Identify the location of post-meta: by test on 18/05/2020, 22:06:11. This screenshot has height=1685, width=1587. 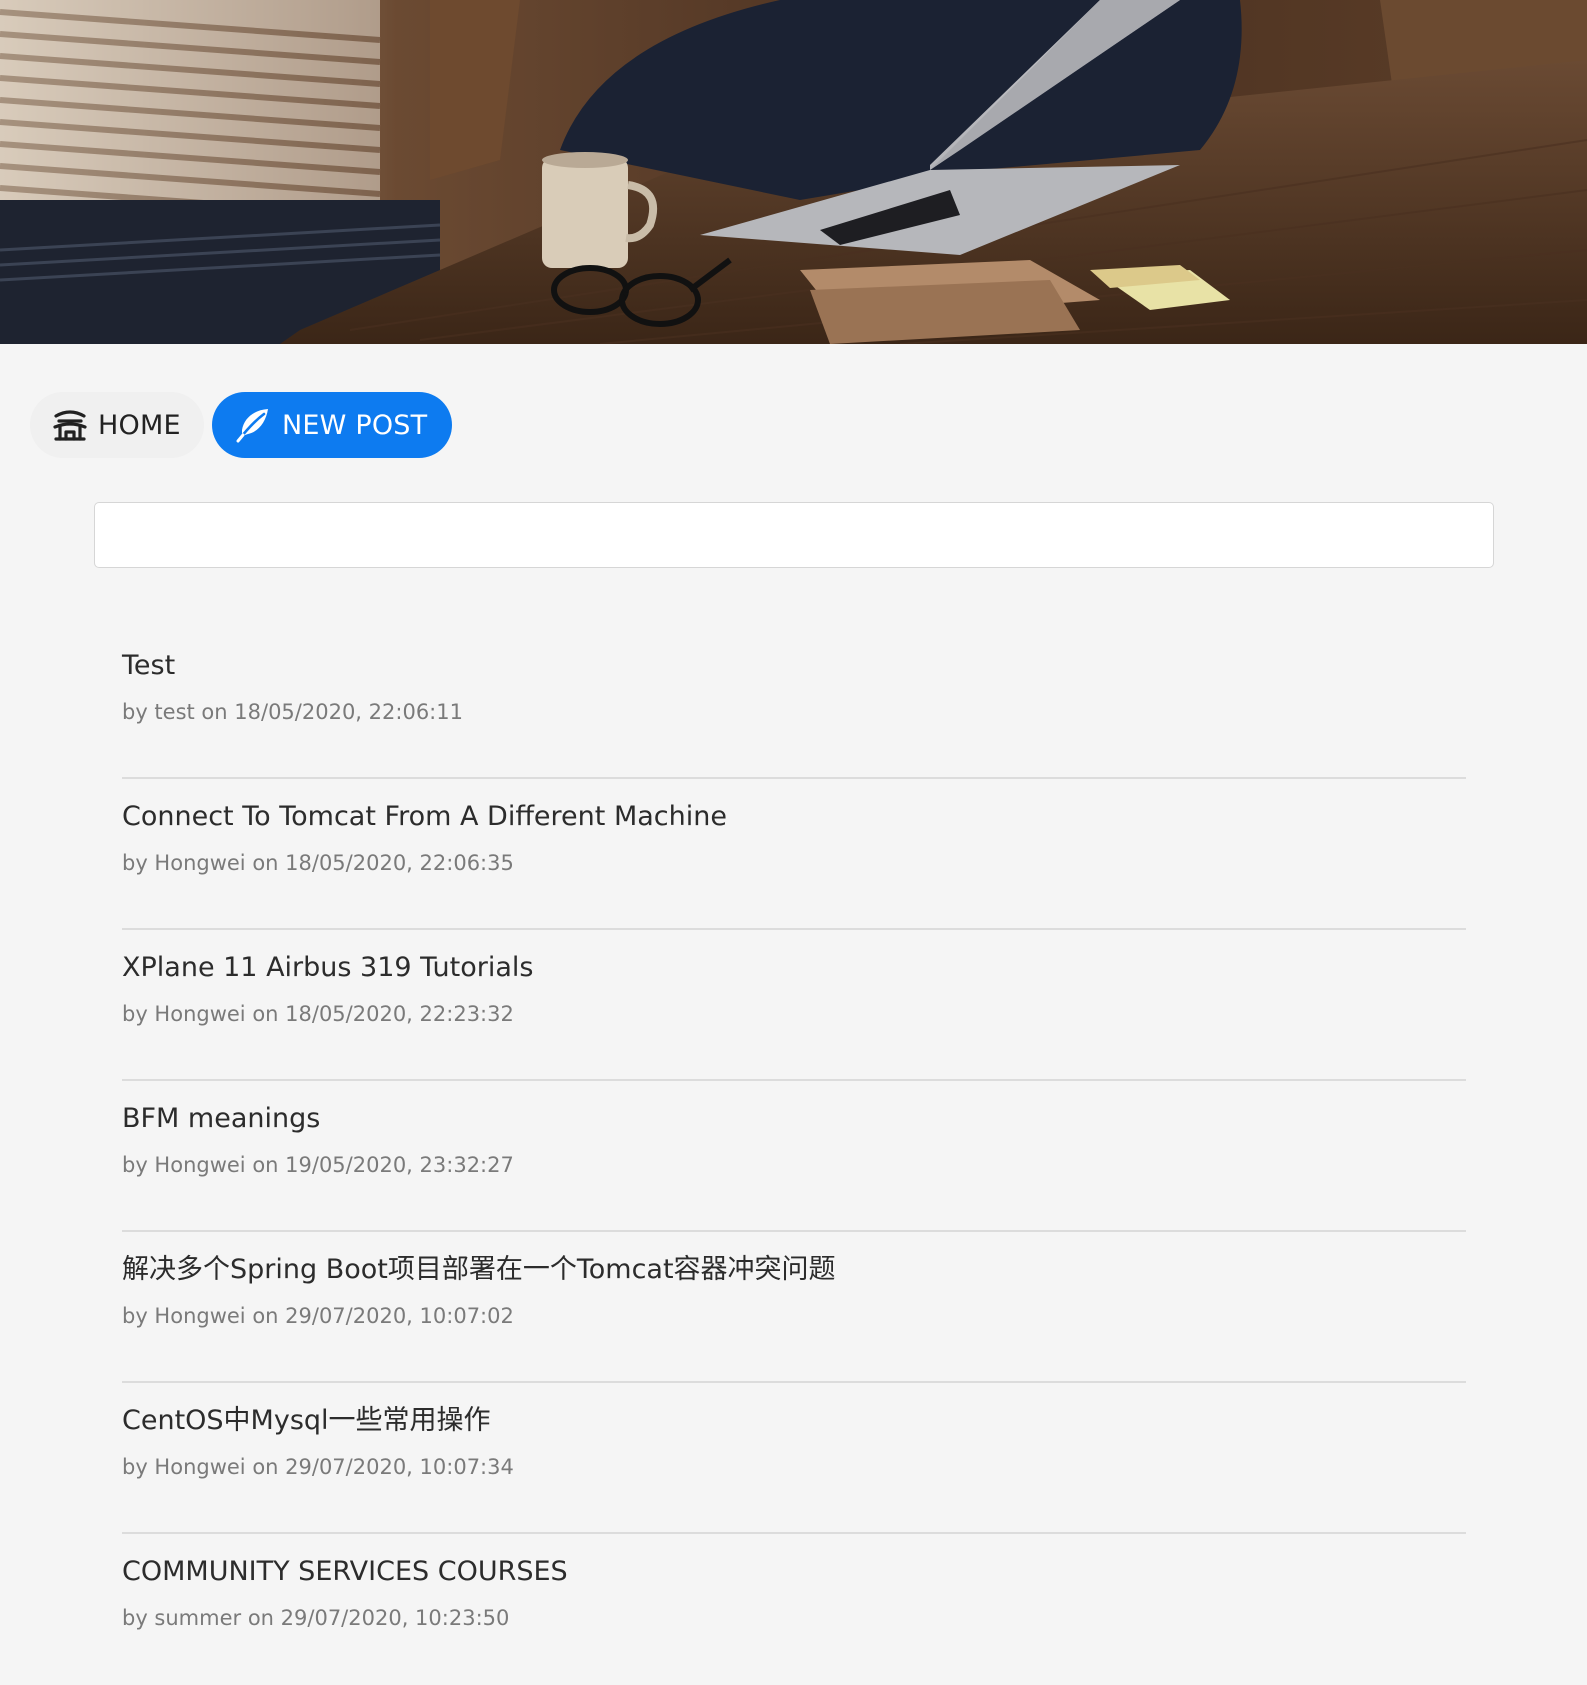
(292, 712).